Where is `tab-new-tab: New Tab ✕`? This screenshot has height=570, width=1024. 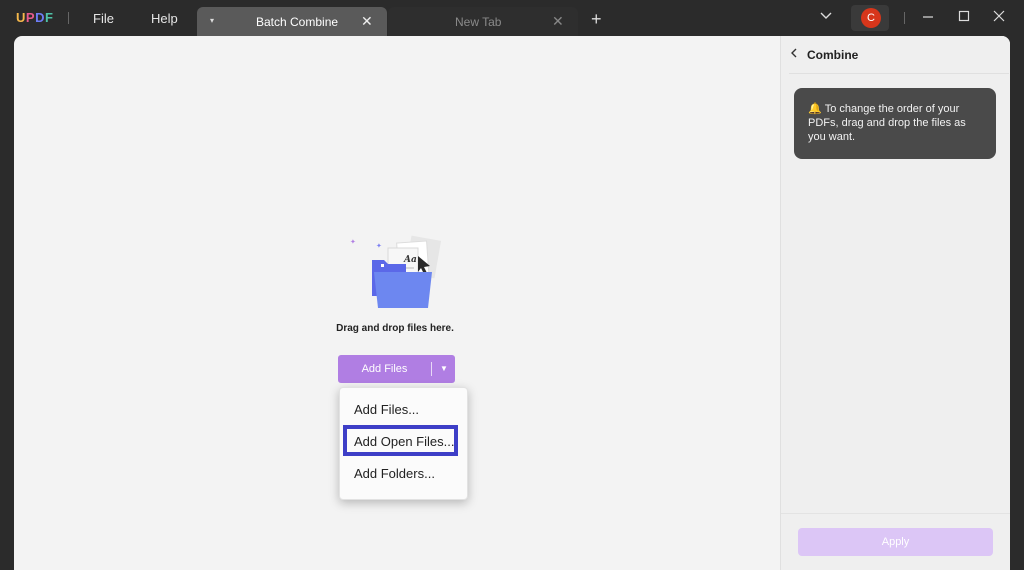
tab-new-tab: New Tab ✕ is located at coordinates (483, 21).